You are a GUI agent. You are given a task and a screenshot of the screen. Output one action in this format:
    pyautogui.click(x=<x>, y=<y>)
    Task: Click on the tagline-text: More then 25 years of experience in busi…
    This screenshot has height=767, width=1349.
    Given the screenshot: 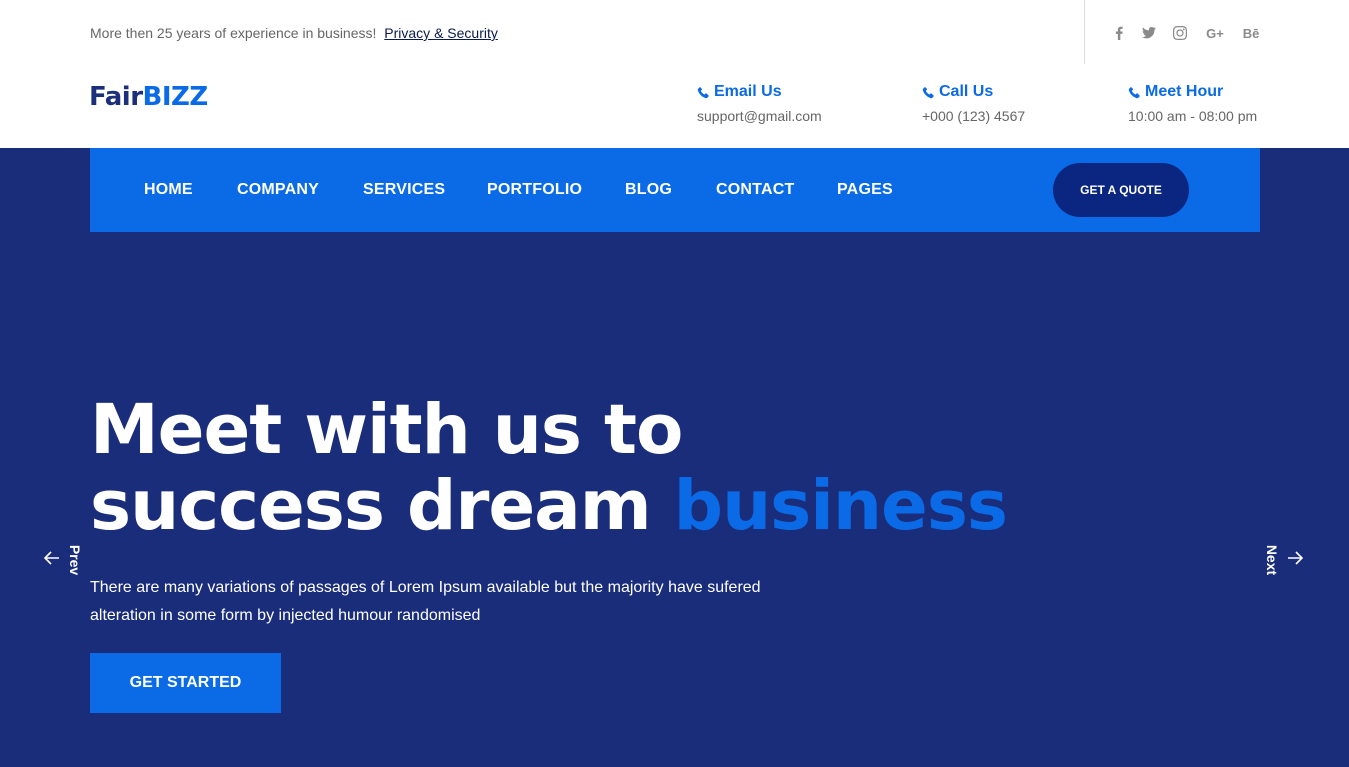 What is the action you would take?
    pyautogui.click(x=233, y=33)
    